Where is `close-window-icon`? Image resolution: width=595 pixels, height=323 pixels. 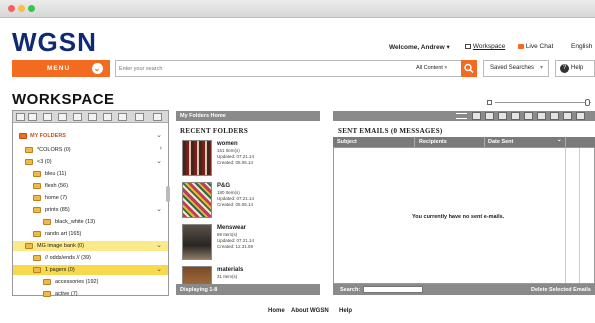
close-window-icon is located at coordinates (11, 8).